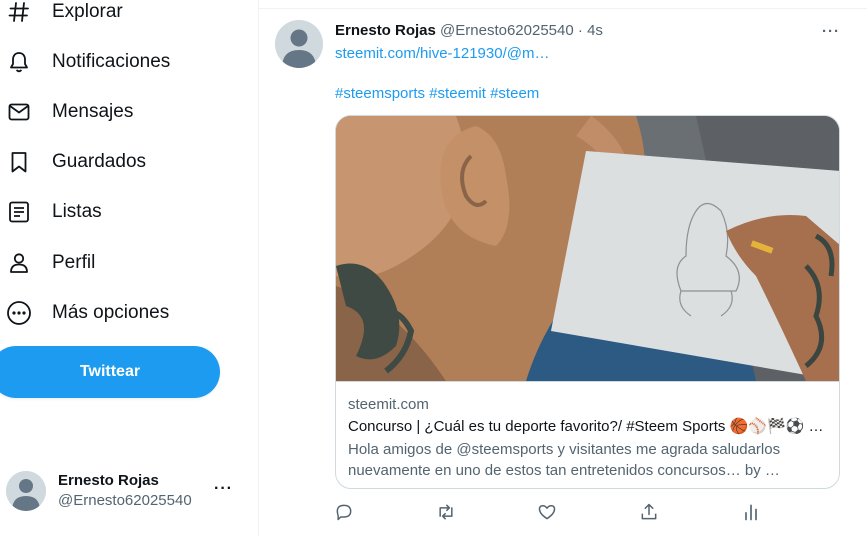 Image resolution: width=867 pixels, height=536 pixels. I want to click on sidebar-item-label: Más opciones, so click(111, 312).